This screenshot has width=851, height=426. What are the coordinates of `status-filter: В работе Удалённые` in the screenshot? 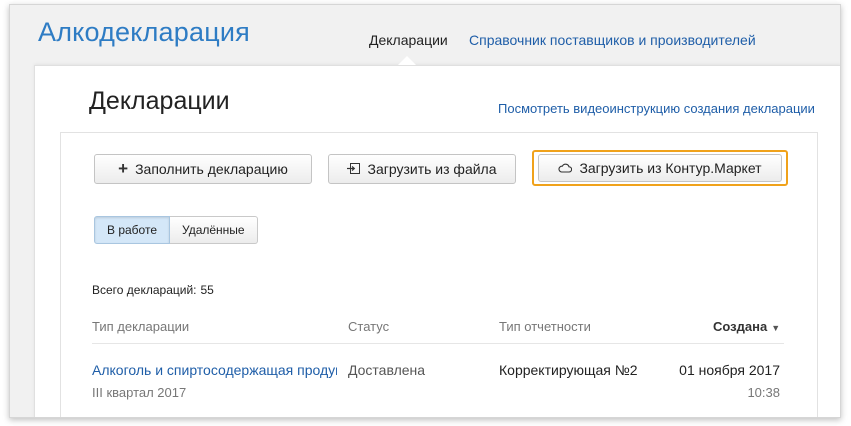 It's located at (176, 230).